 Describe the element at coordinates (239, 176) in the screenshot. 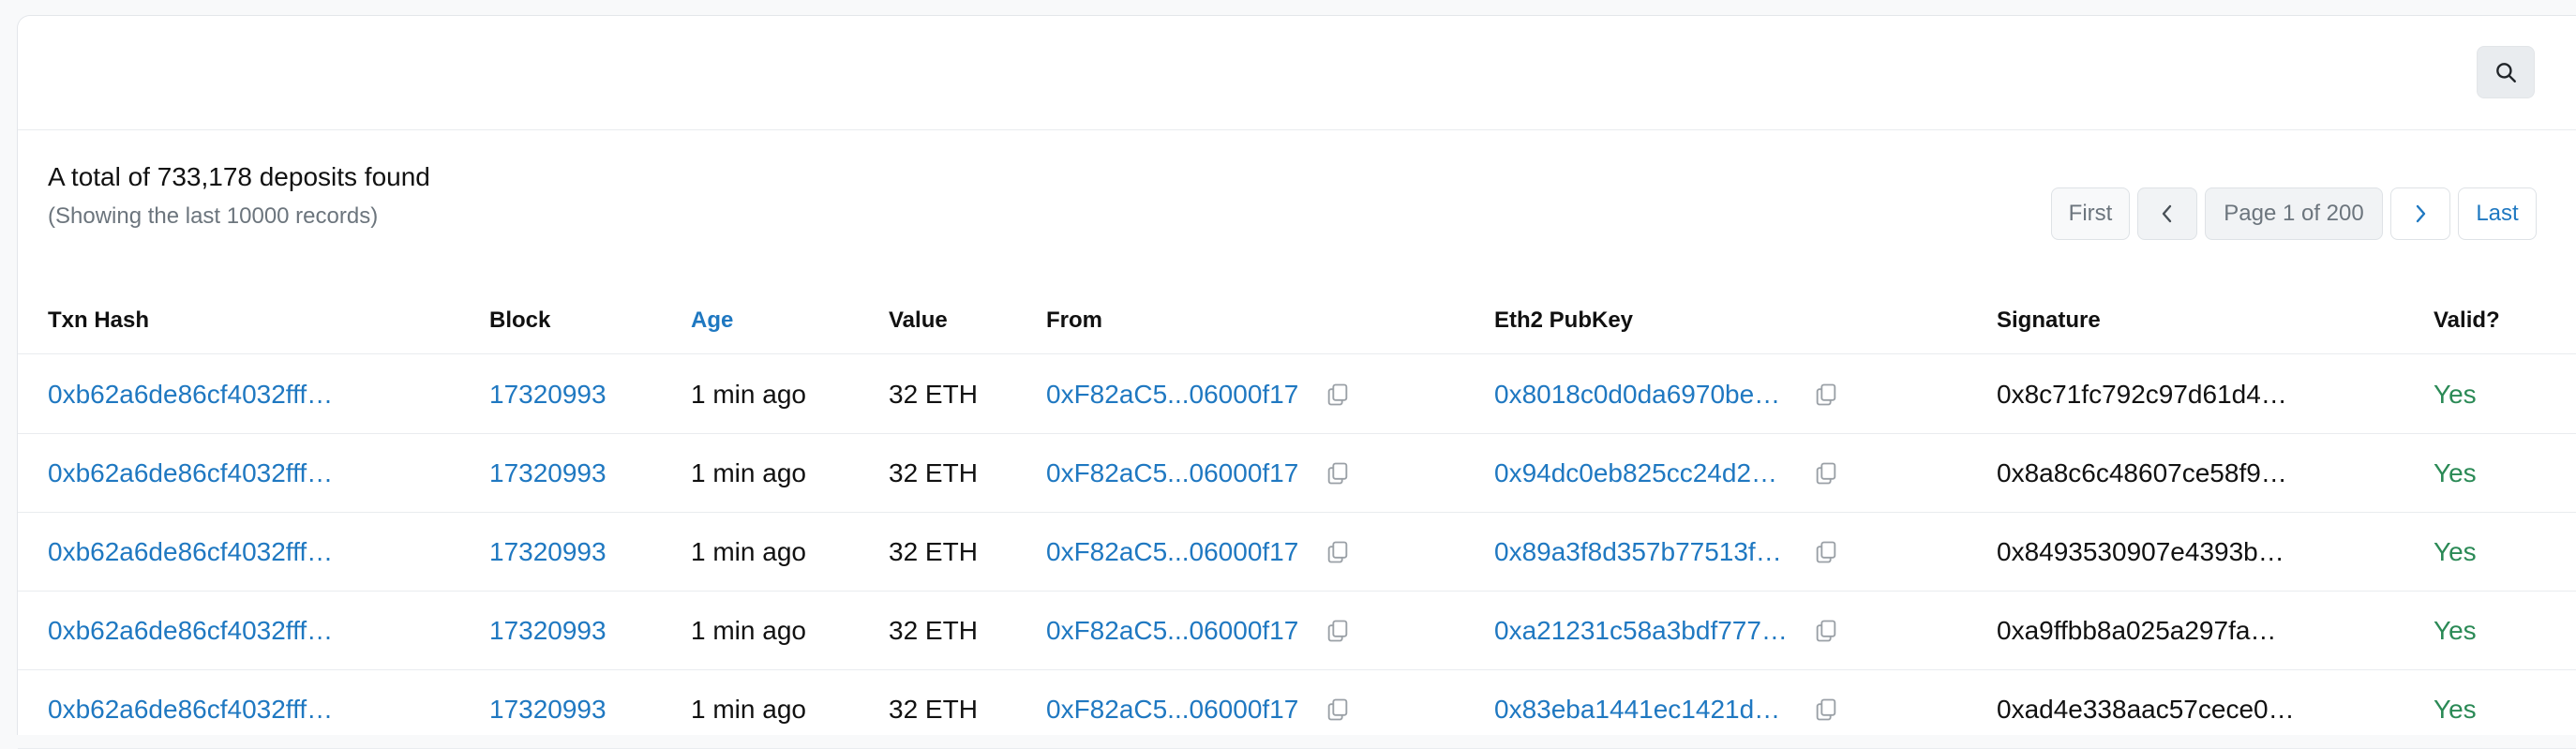

I see `summary-title: A total of 733,178 deposits found` at that location.